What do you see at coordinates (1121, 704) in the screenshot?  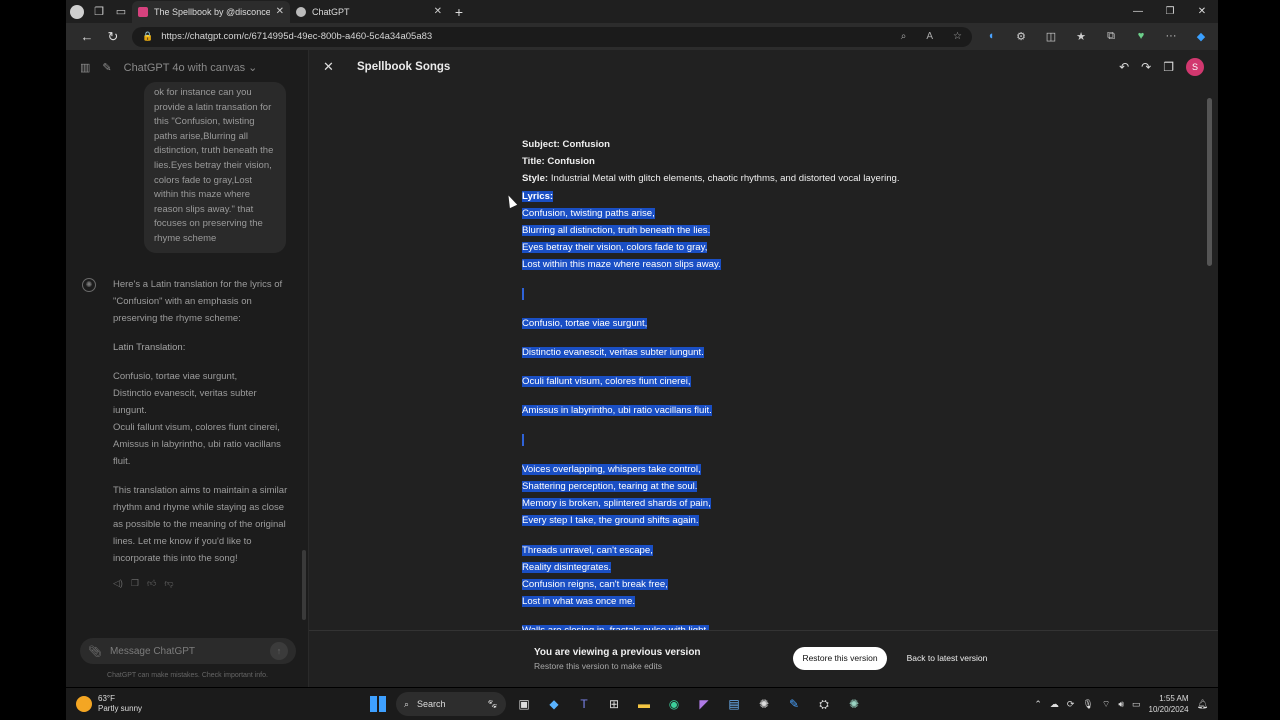 I see `volume-icon: 🔊︎` at bounding box center [1121, 704].